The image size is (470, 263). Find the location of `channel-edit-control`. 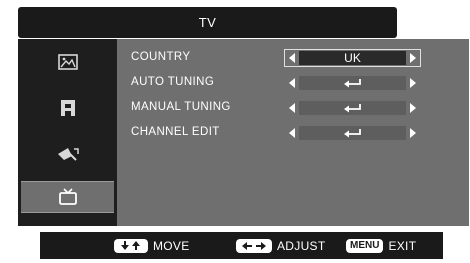

channel-edit-control is located at coordinates (352, 133).